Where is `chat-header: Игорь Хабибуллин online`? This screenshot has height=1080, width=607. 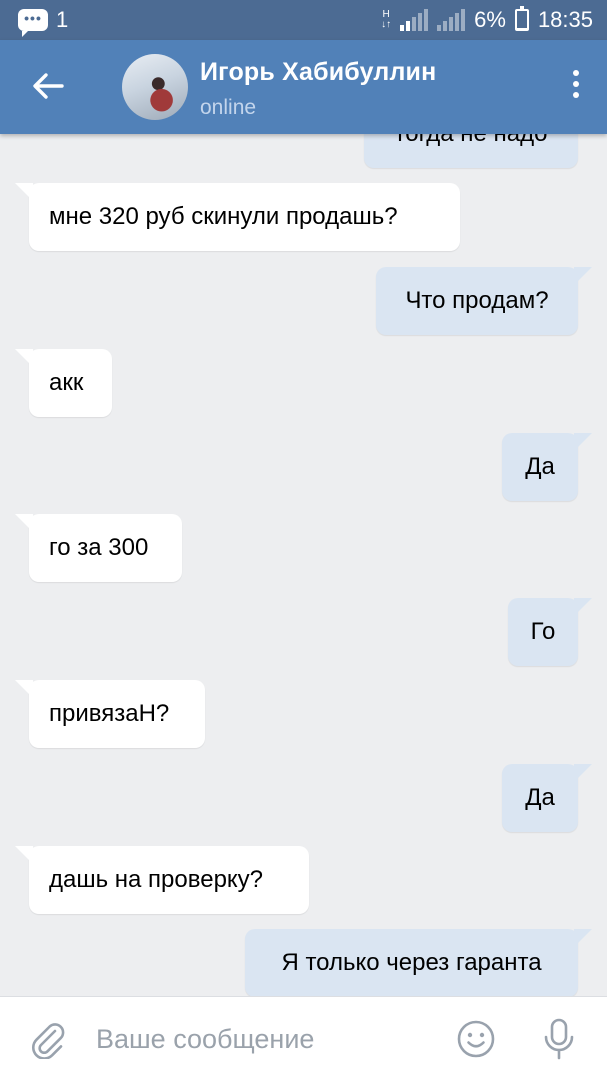 chat-header: Игорь Хабибуллин online is located at coordinates (303, 87).